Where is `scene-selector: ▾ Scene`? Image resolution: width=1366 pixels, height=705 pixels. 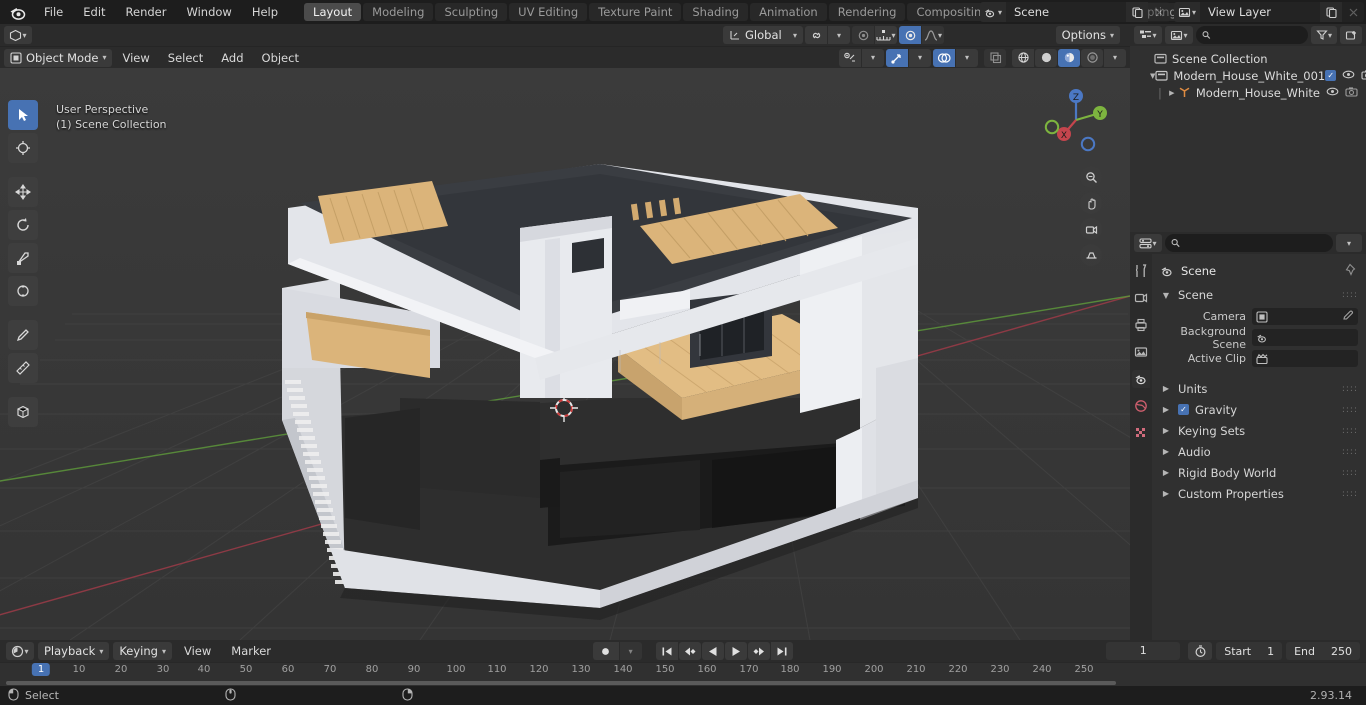 scene-selector: ▾ Scene is located at coordinates (1075, 12).